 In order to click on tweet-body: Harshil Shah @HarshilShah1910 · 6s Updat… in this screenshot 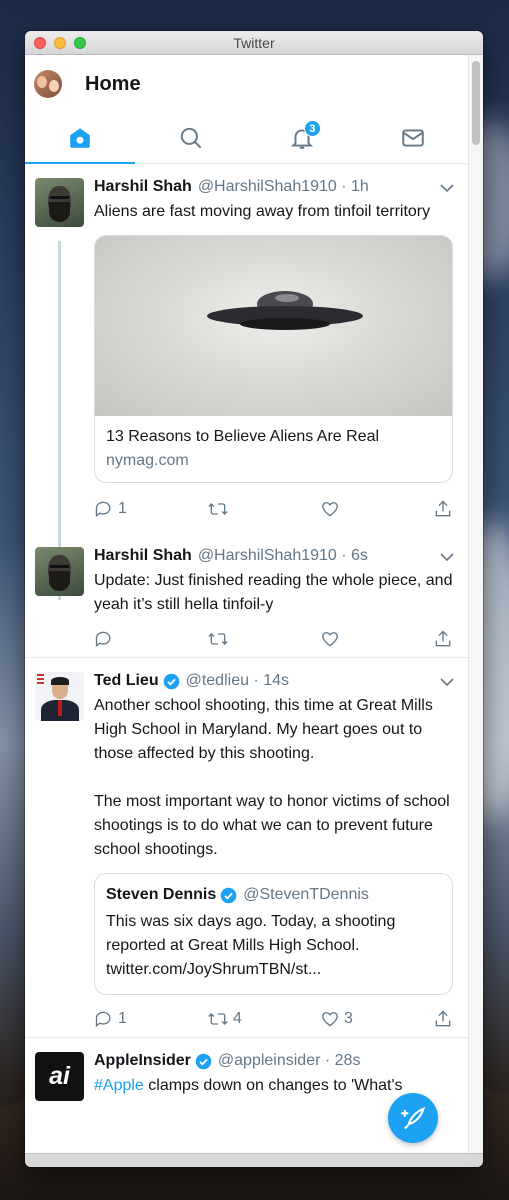, I will do `click(273, 602)`.